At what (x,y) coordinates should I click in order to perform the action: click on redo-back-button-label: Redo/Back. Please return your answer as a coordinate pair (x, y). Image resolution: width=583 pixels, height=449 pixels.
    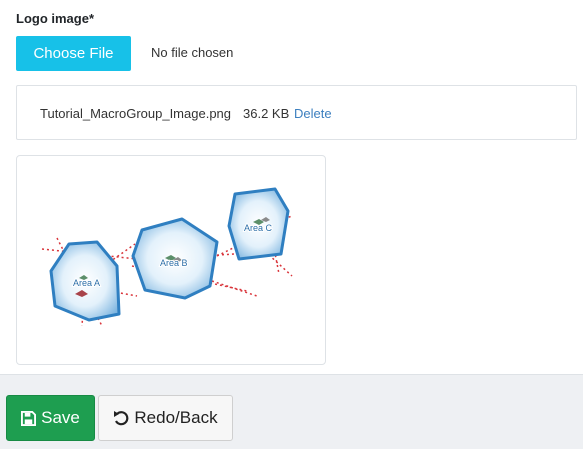
    Looking at the image, I should click on (176, 417).